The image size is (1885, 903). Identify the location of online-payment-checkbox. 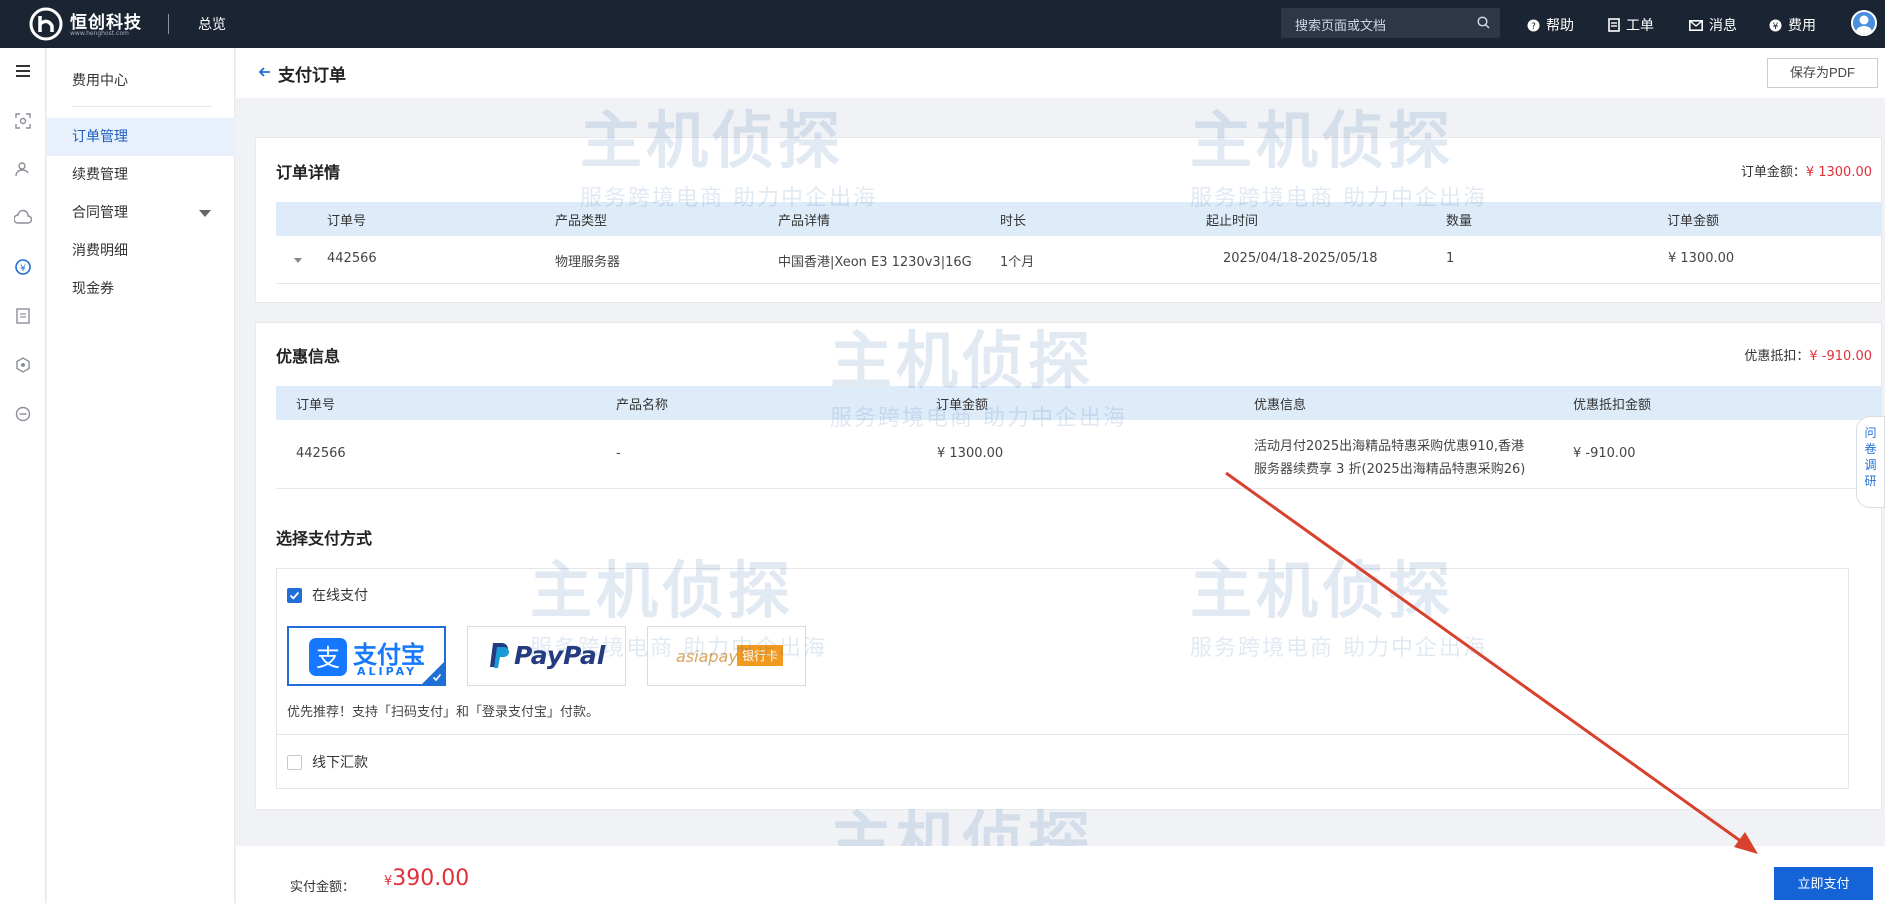
(294, 595).